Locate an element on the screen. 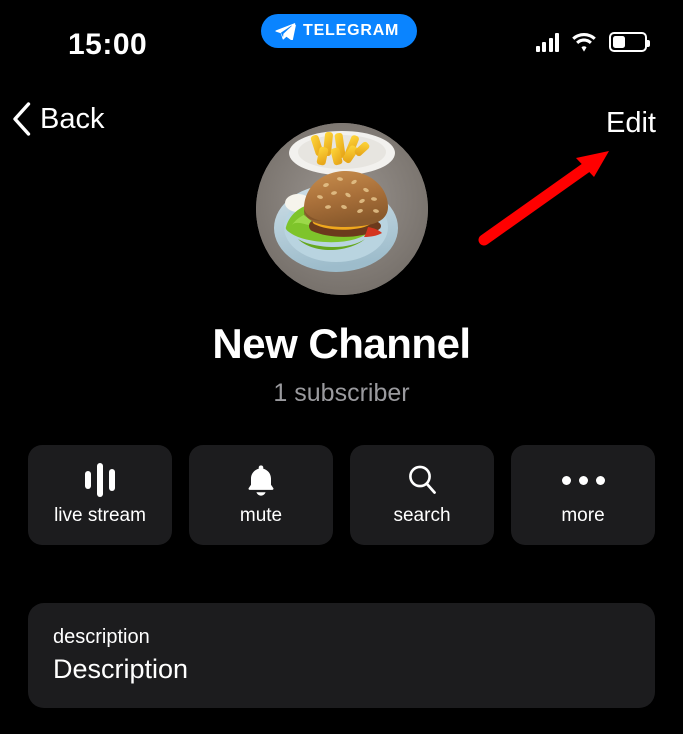 This screenshot has height=734, width=683. more-button: more is located at coordinates (583, 495).